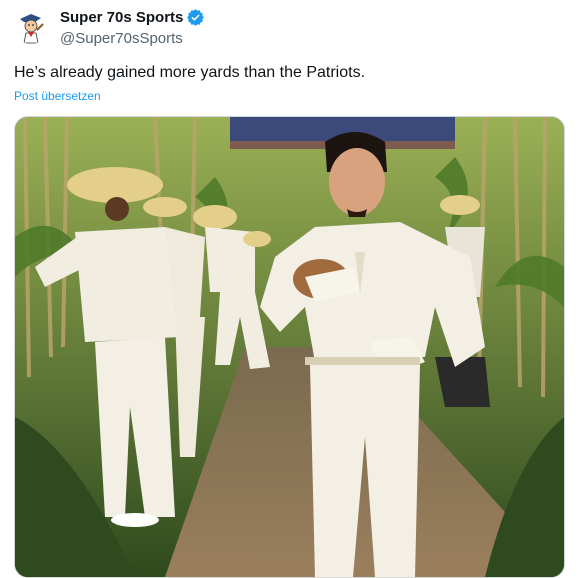  I want to click on author-avatar, so click(31, 27).